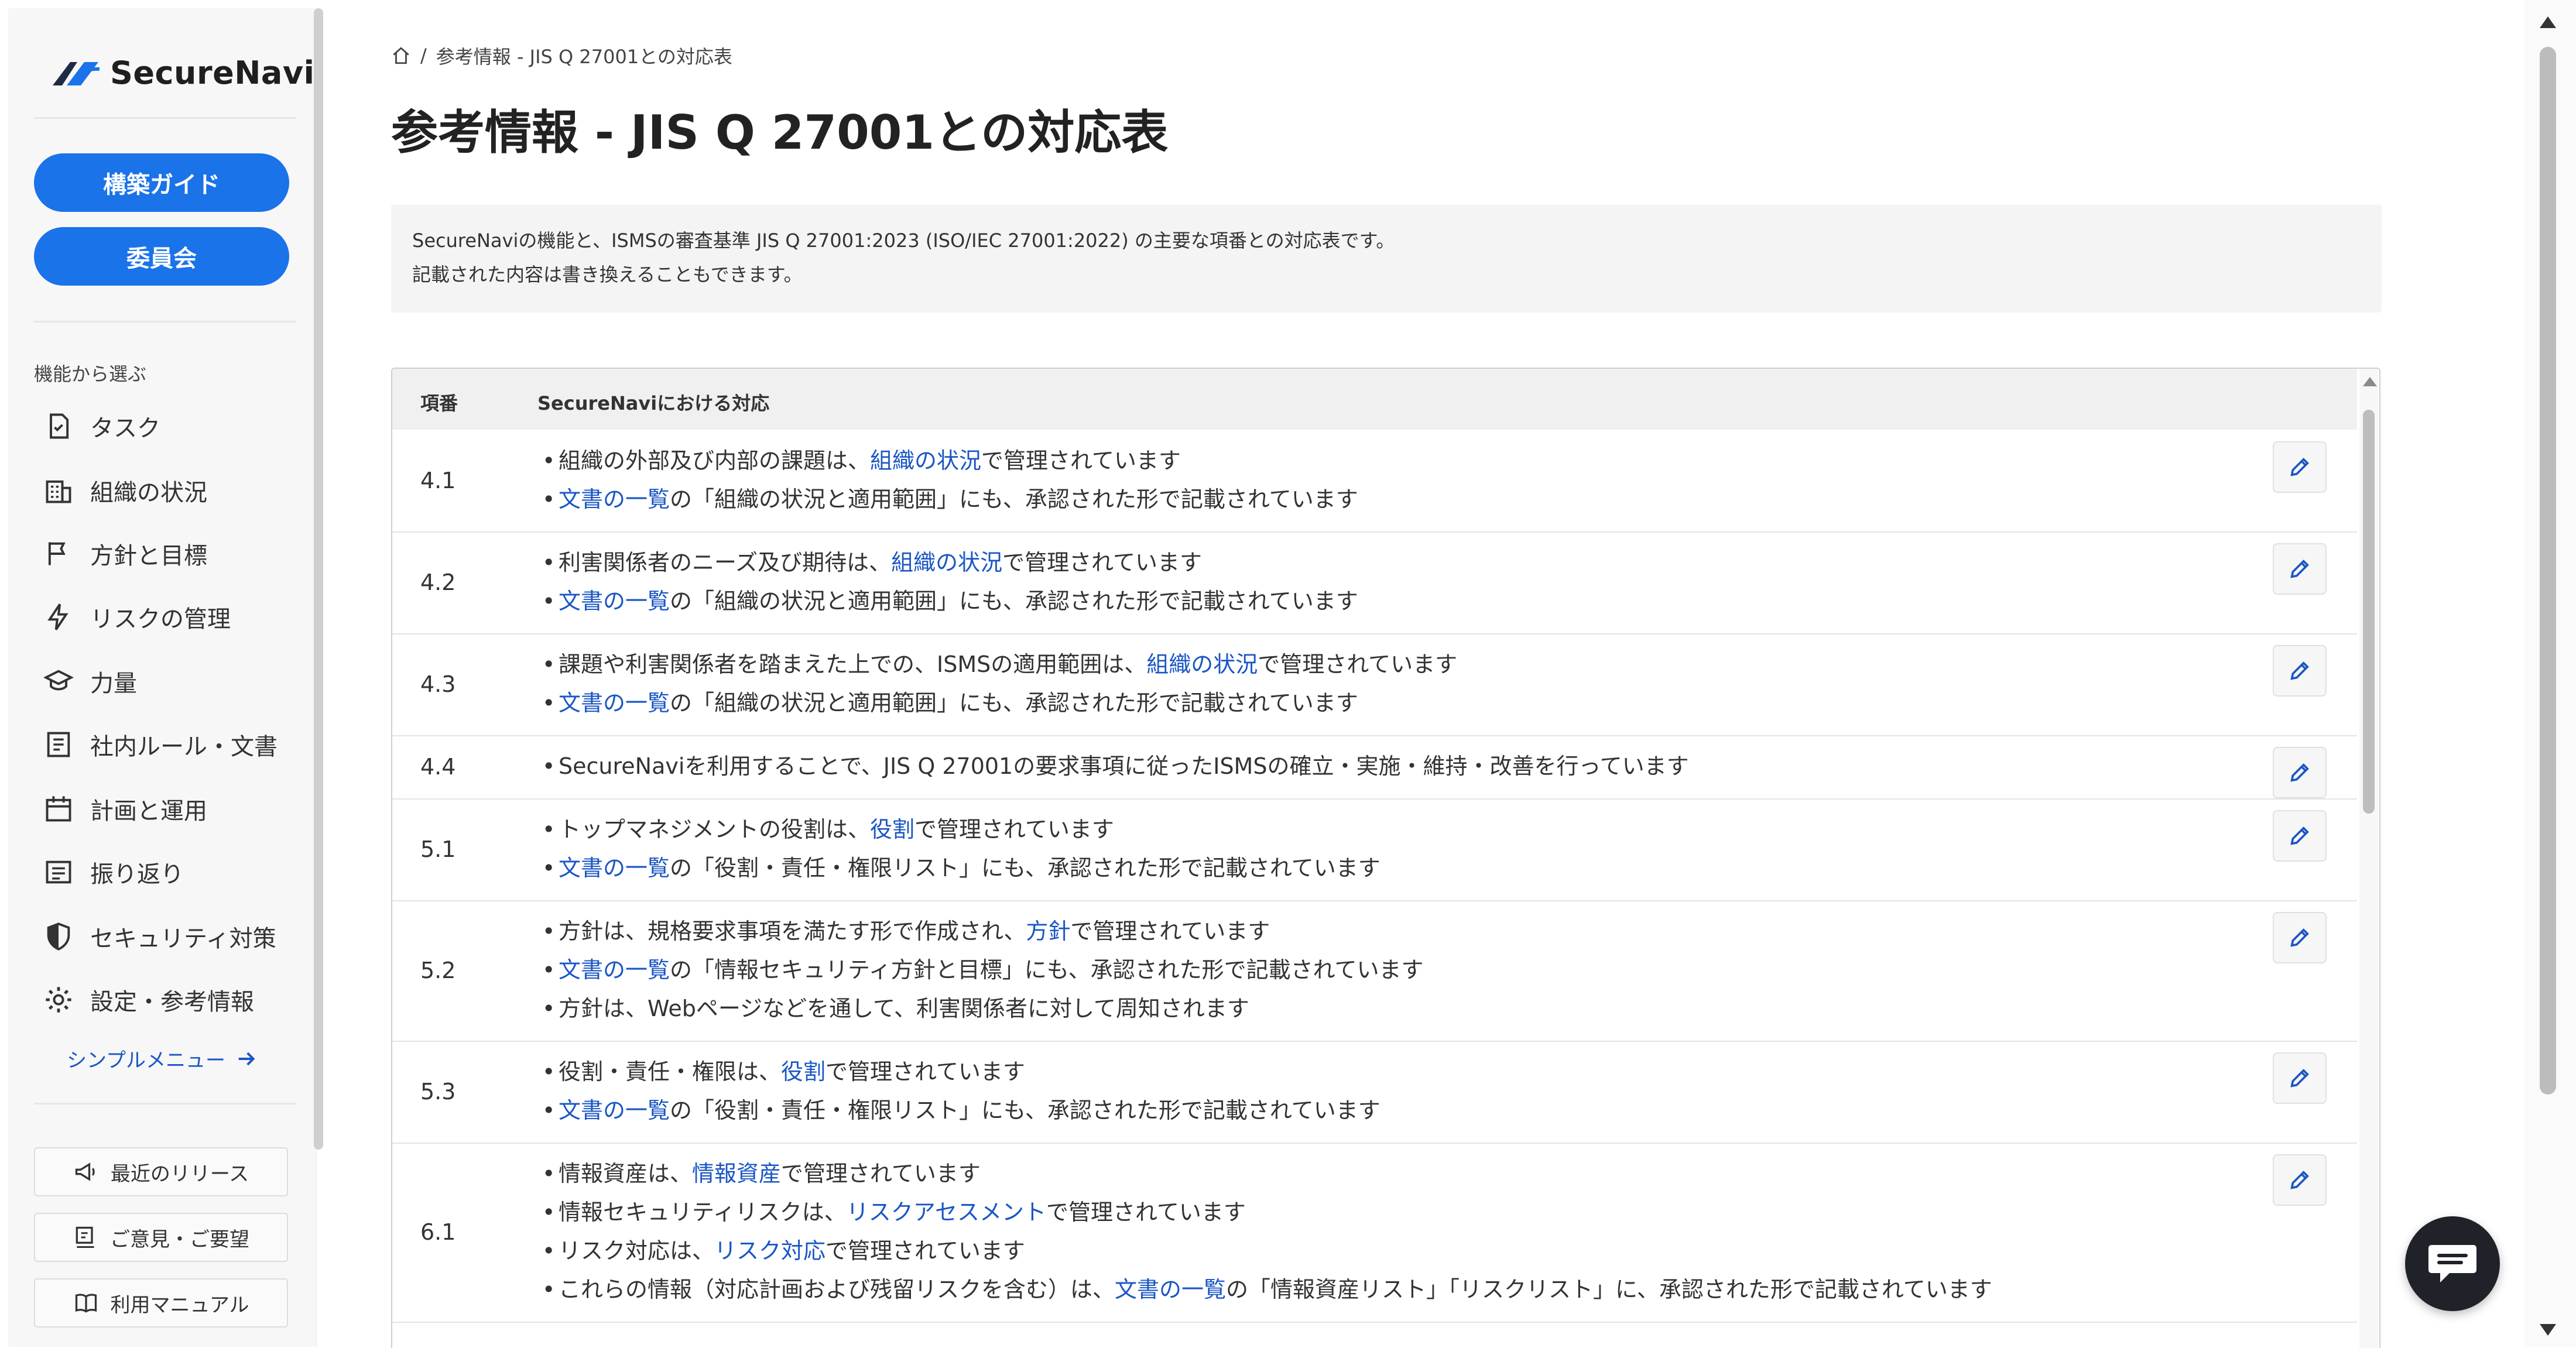  I want to click on book-icon, so click(86, 1303).